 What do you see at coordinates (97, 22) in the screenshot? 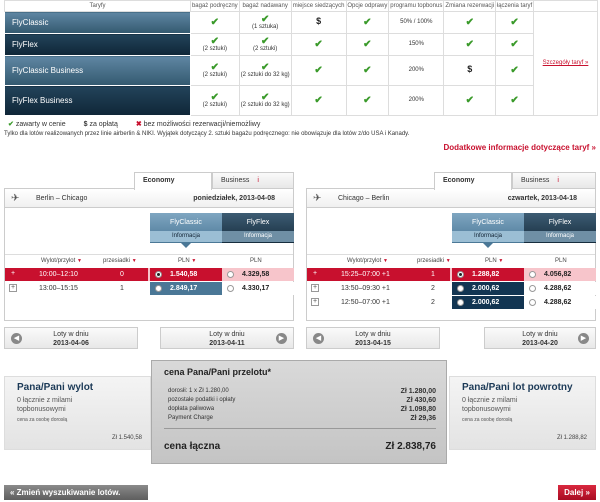
I see `tariff-name: FlyClassic` at bounding box center [97, 22].